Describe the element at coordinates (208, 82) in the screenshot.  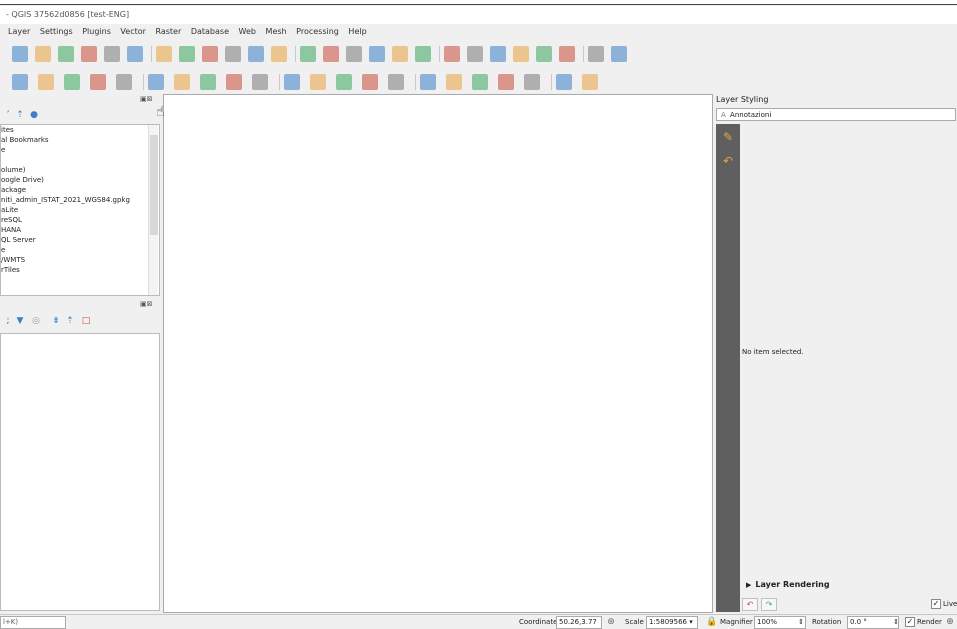
I see `add-feature-icon` at that location.